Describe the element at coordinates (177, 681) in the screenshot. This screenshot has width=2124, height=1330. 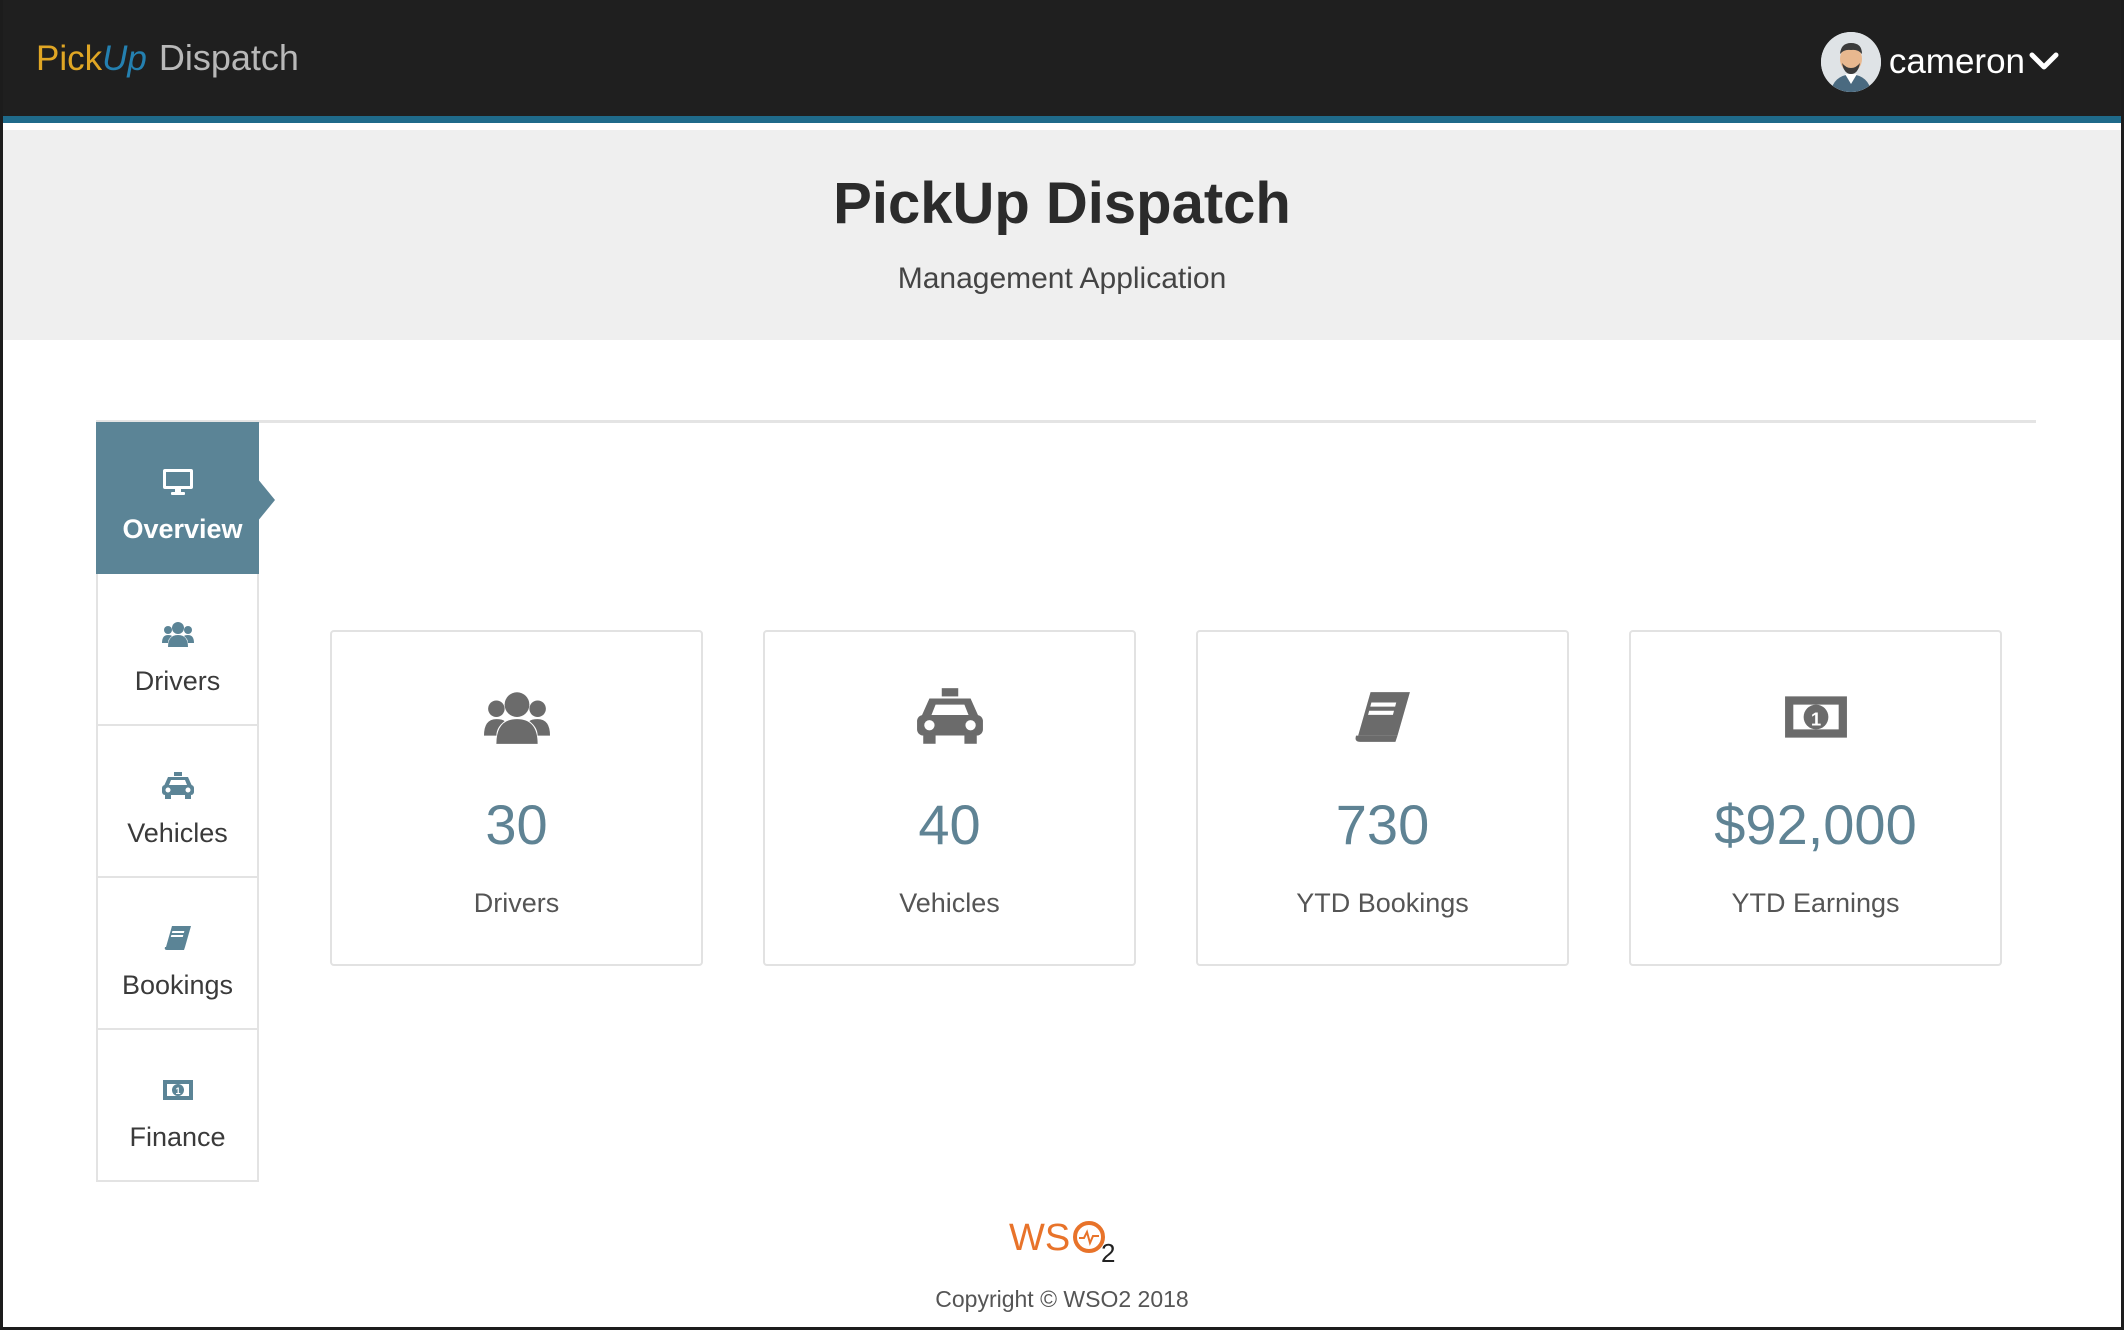
I see `tab-label: Drivers` at that location.